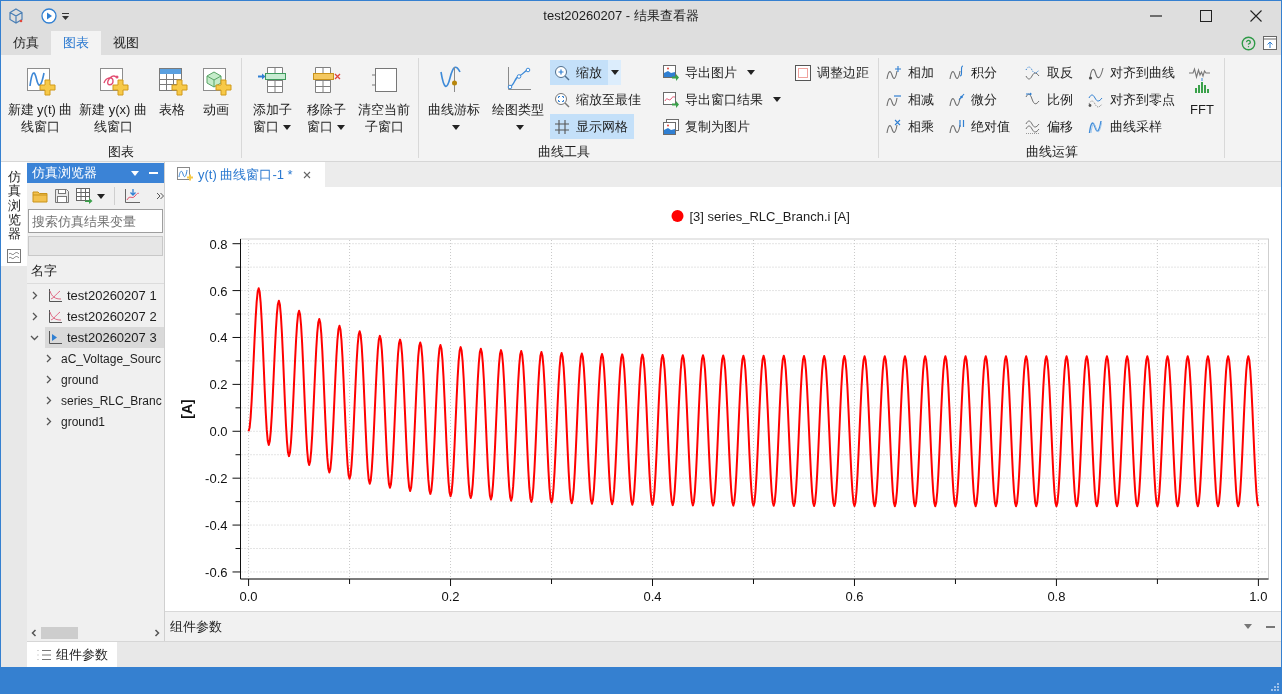  Describe the element at coordinates (34, 337) in the screenshot. I see `chevron-down-icon` at that location.